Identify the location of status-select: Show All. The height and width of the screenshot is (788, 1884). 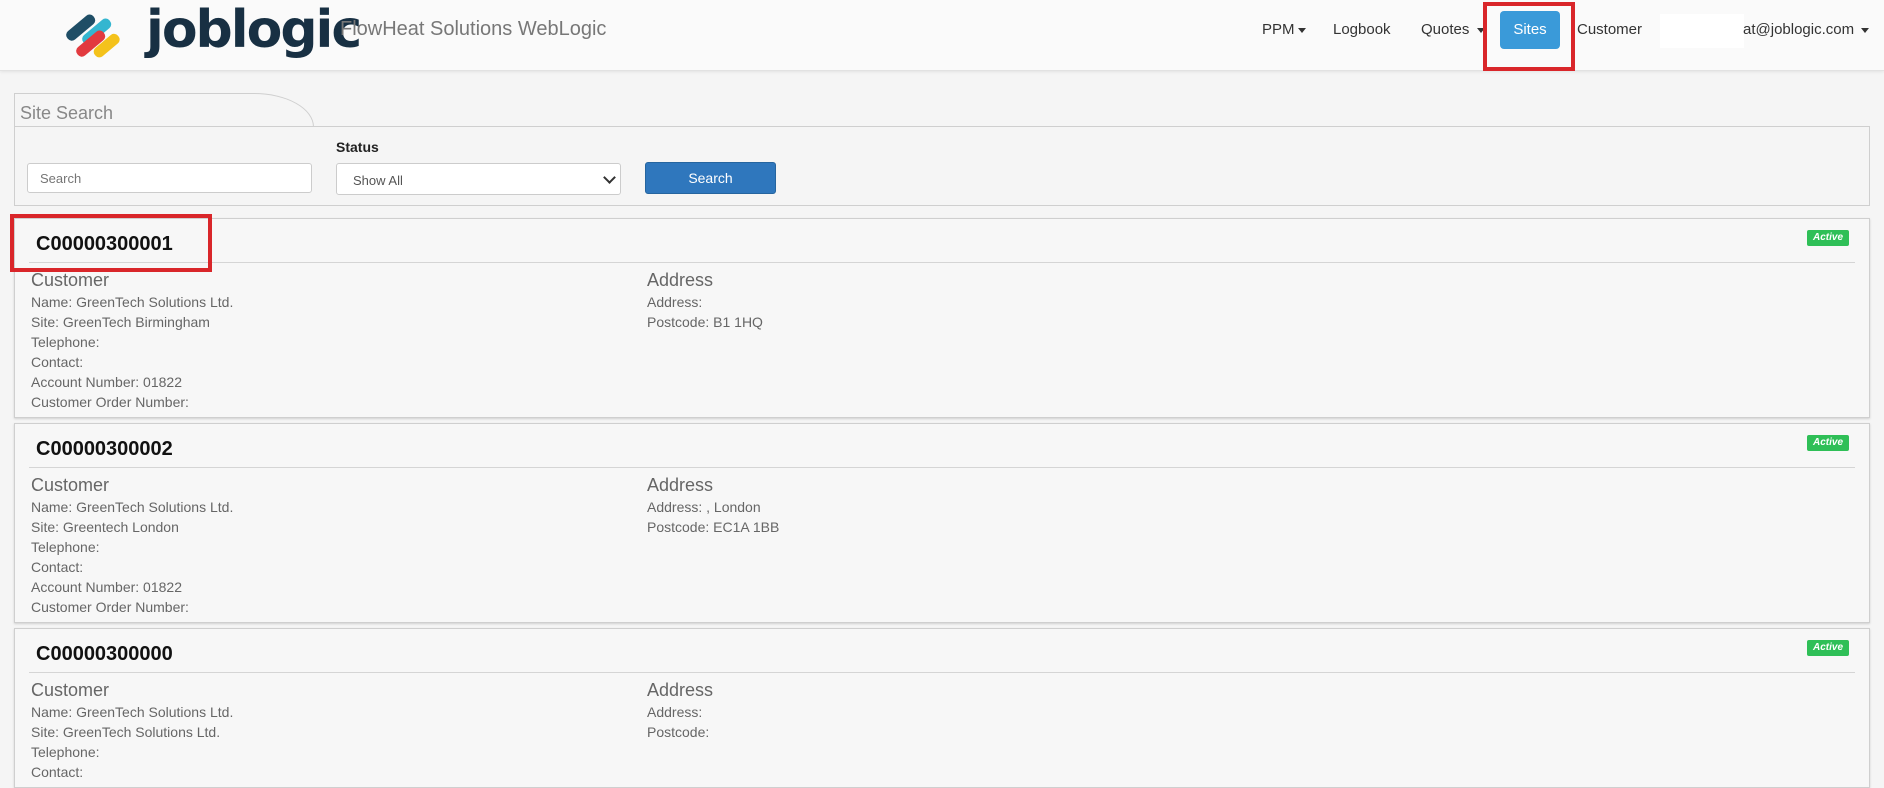
(478, 179).